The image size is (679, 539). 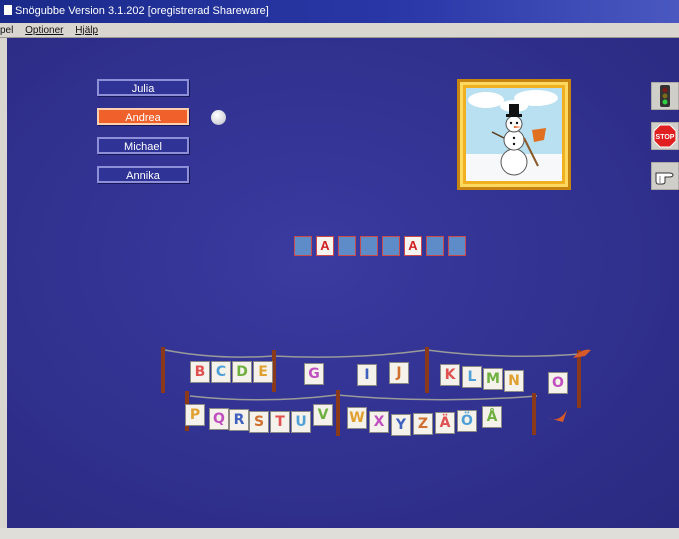 What do you see at coordinates (339, 533) in the screenshot?
I see `window-bottom-edge` at bounding box center [339, 533].